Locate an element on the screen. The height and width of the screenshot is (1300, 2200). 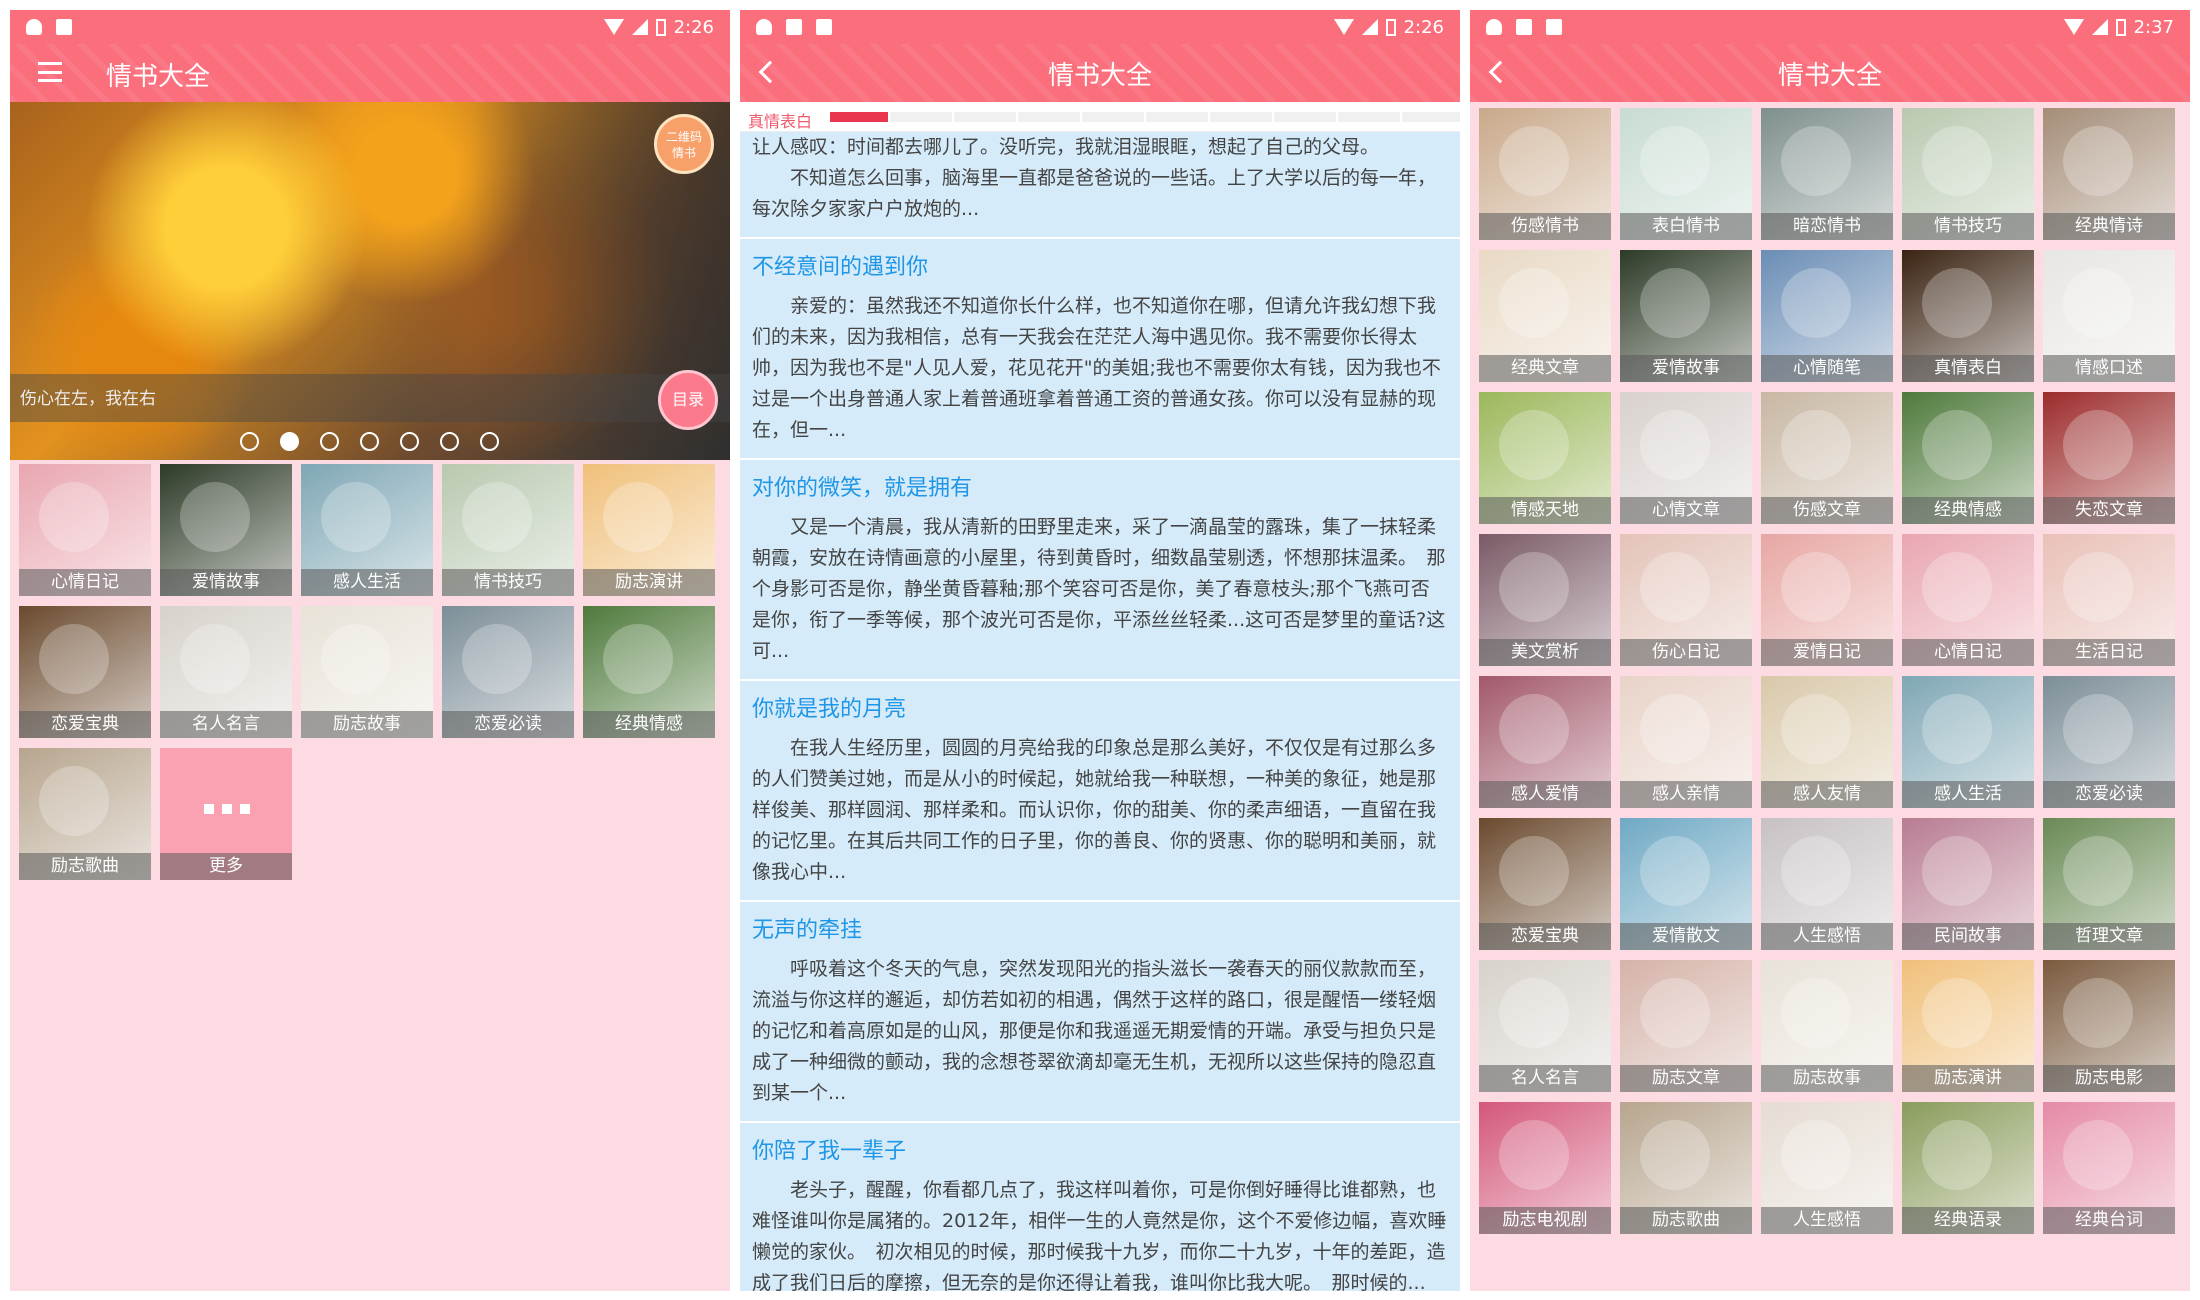
menu-icon is located at coordinates (50, 72).